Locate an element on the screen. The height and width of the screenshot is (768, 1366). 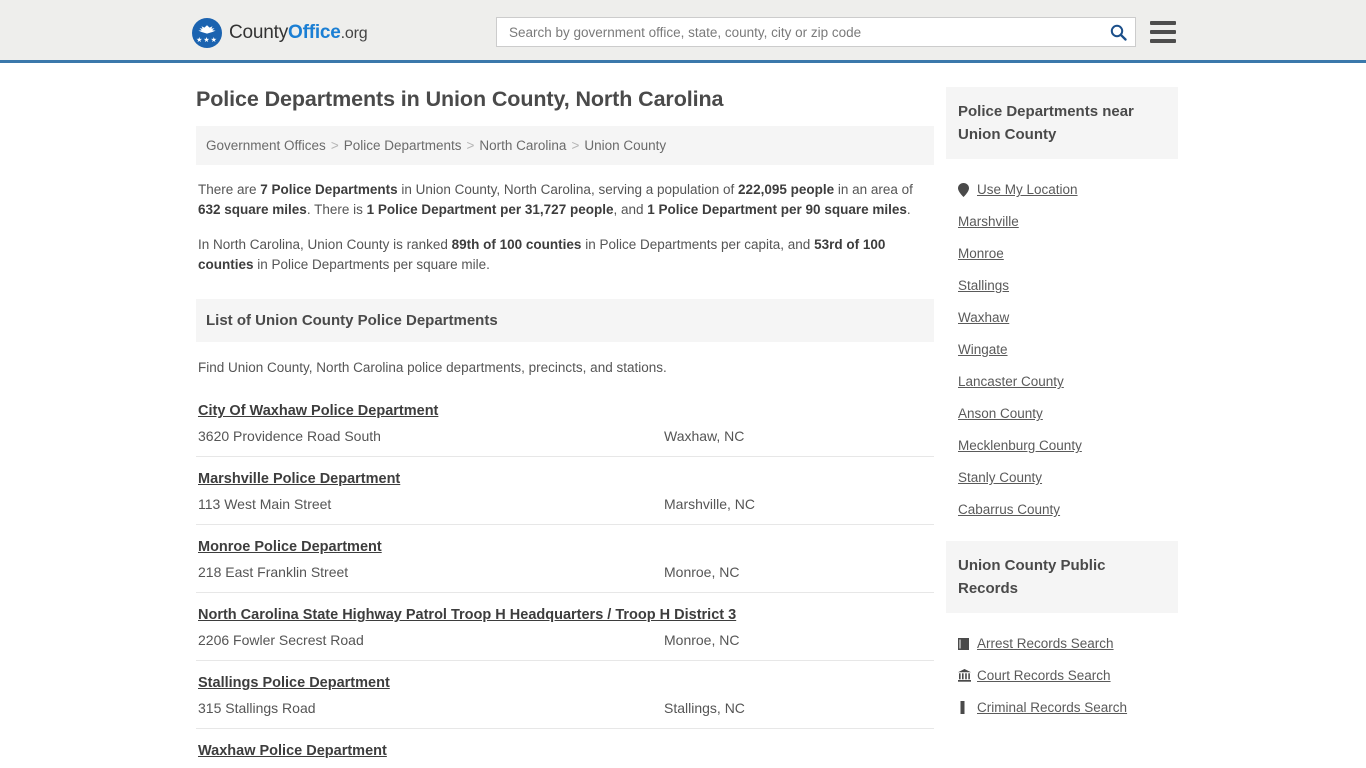
site-header: ★★★ CountyOffice.org is located at coordinates (683, 31).